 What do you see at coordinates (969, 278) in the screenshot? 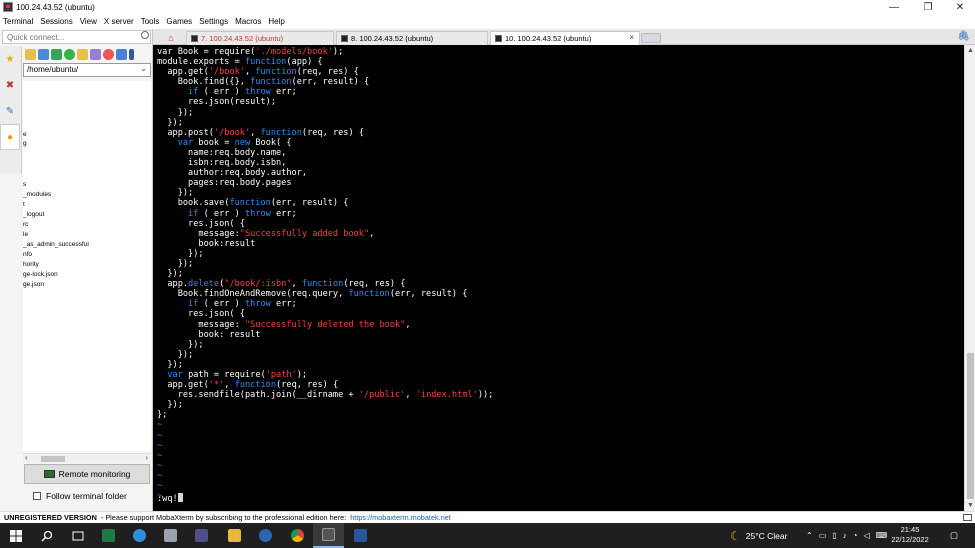
I see `terminal-scrollbar: ▲ ▼` at bounding box center [969, 278].